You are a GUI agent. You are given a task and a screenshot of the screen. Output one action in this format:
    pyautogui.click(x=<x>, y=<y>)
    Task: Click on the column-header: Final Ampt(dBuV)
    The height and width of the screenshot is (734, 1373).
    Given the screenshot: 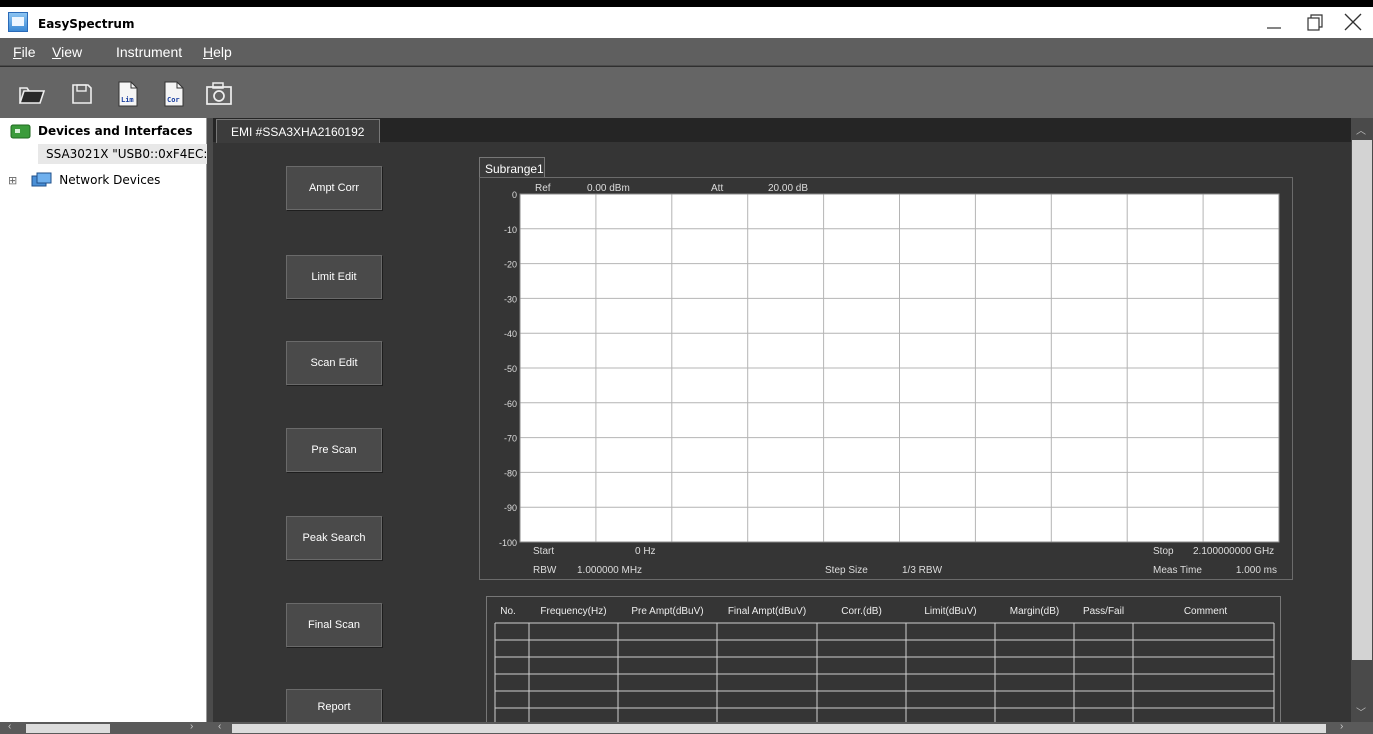 What is the action you would take?
    pyautogui.click(x=767, y=611)
    